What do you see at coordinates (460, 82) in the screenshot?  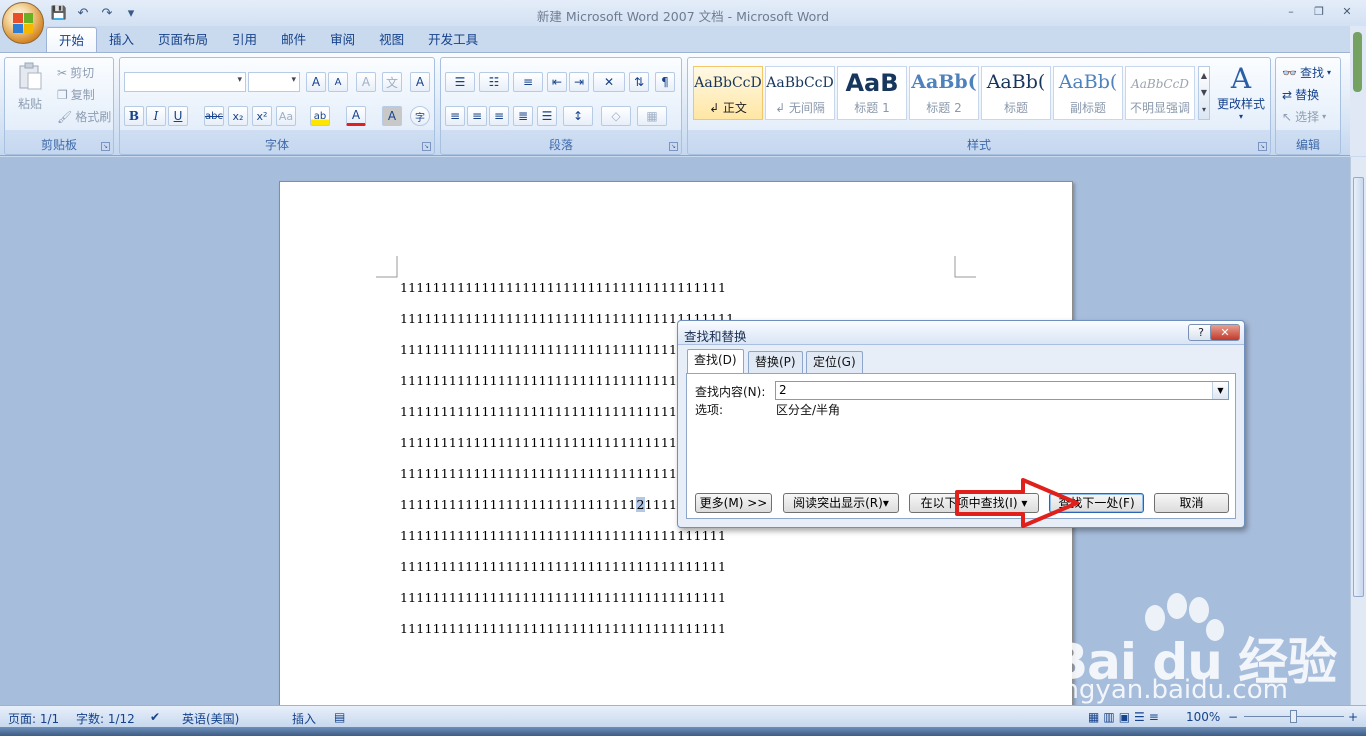 I see `bullets-icon: ☰` at bounding box center [460, 82].